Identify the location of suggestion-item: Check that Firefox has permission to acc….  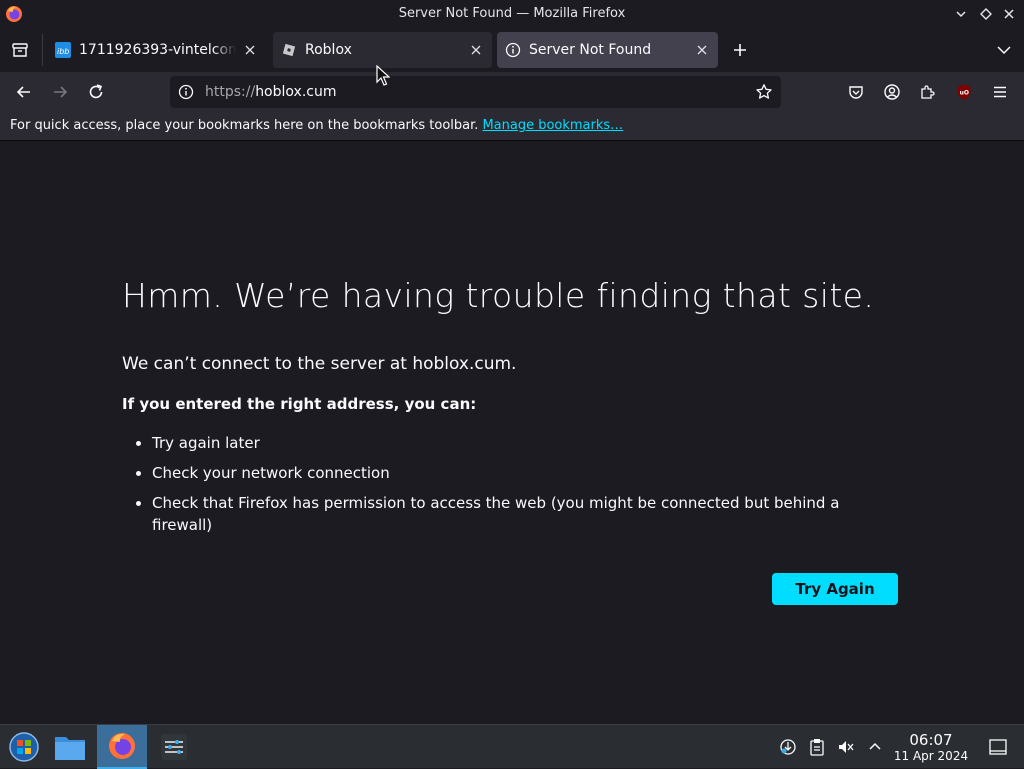
(507, 514).